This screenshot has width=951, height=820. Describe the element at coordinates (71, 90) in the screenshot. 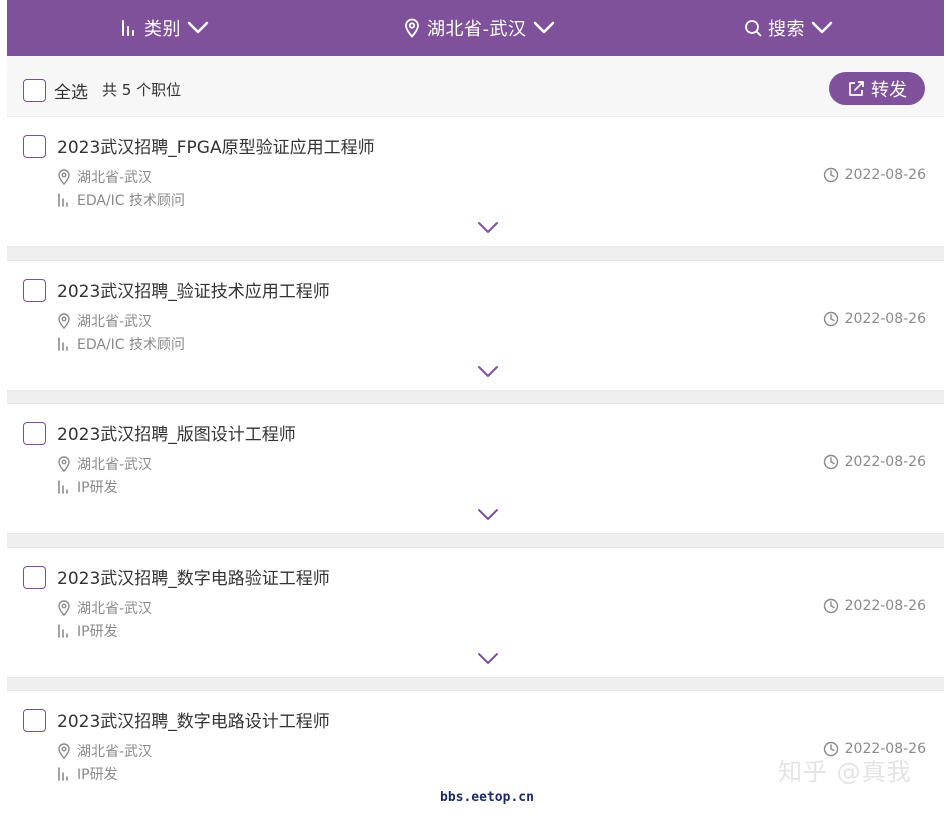

I see `select-all-label: 全选` at that location.